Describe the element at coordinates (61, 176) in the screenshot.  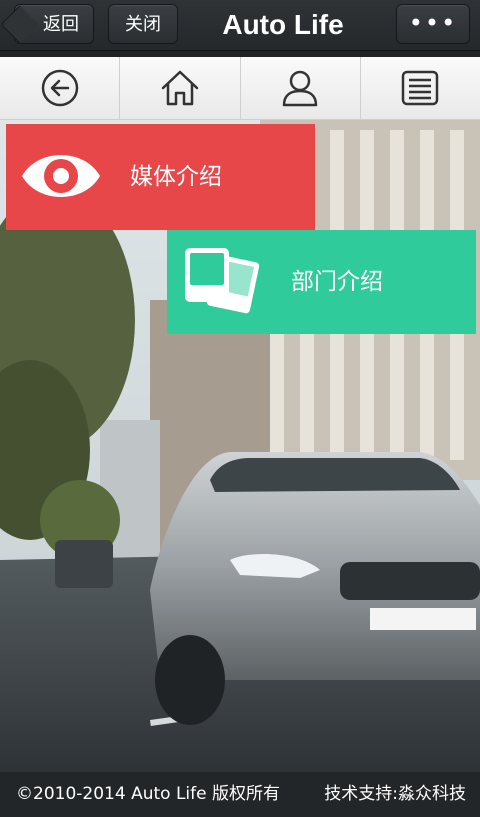
I see `eye-icon` at that location.